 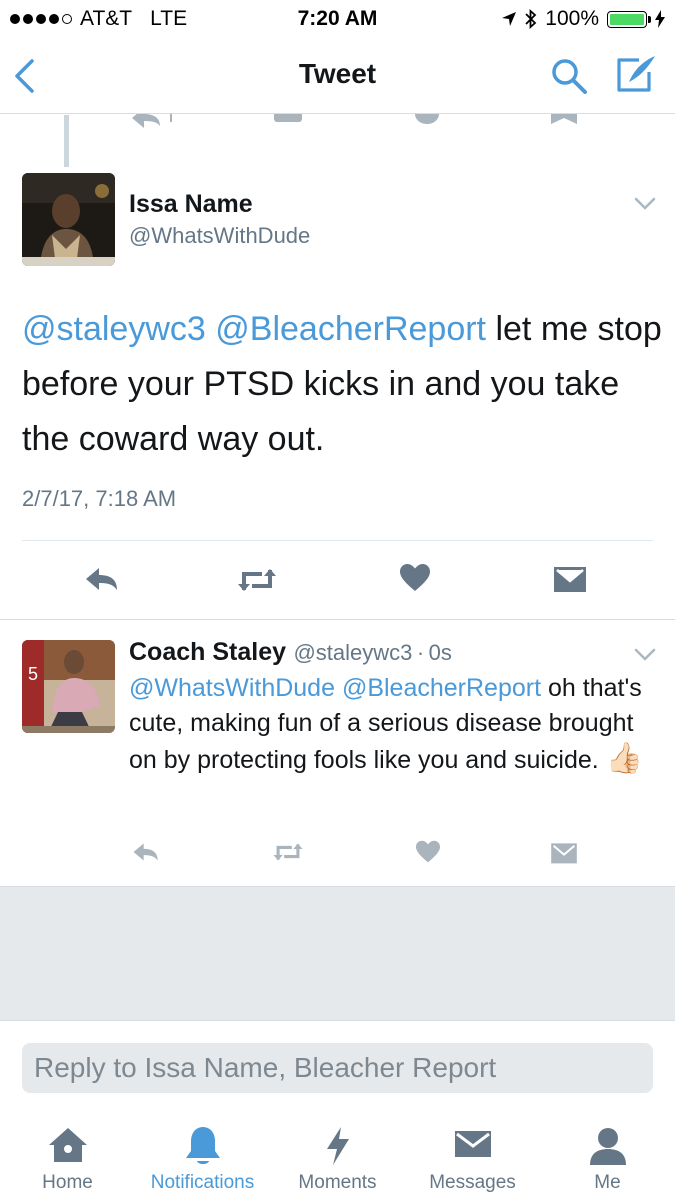 What do you see at coordinates (207, 652) in the screenshot?
I see `author-name: Coach Staley` at bounding box center [207, 652].